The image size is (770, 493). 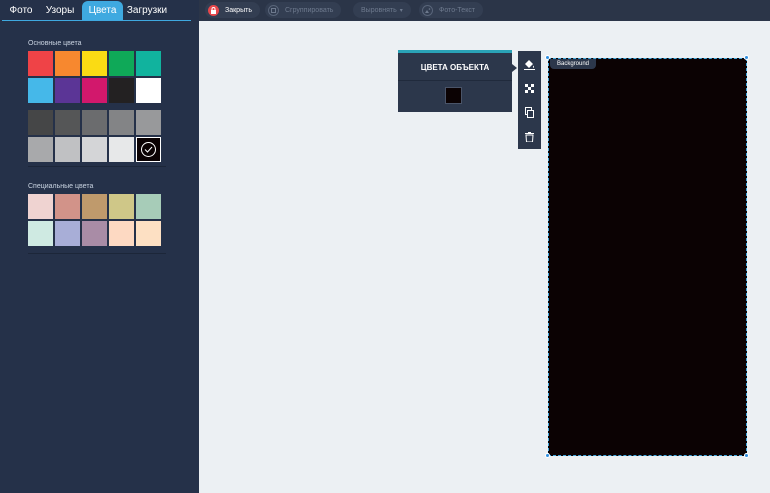 I want to click on group-button-label: Сгруппировать, so click(x=309, y=10).